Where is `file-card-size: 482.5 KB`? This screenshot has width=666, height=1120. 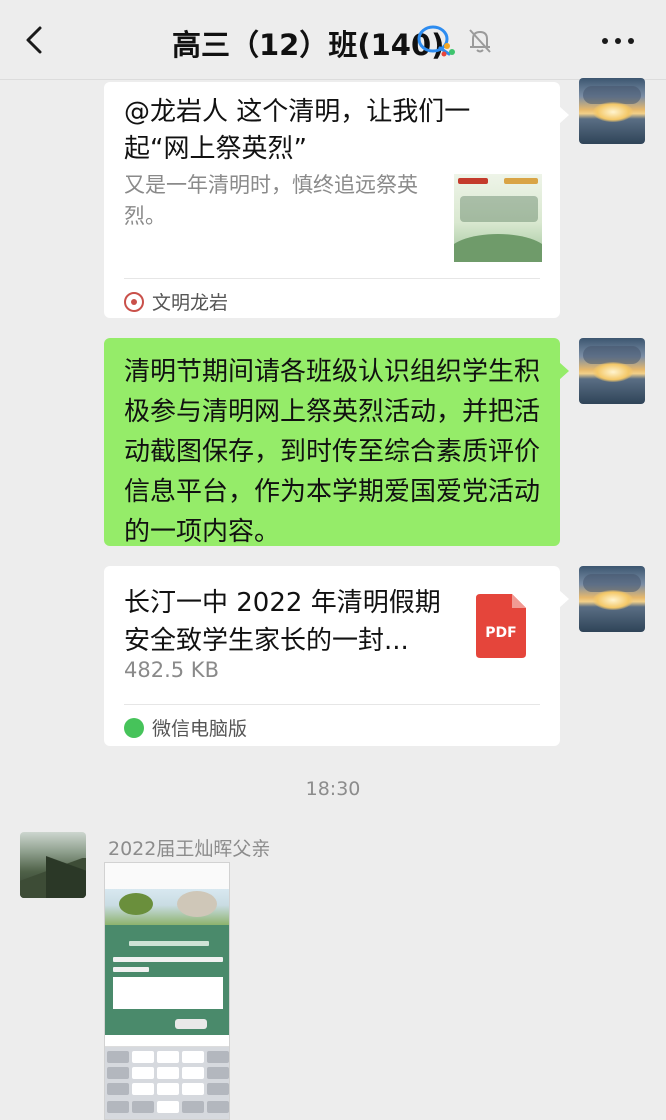
file-card-size: 482.5 KB is located at coordinates (171, 670).